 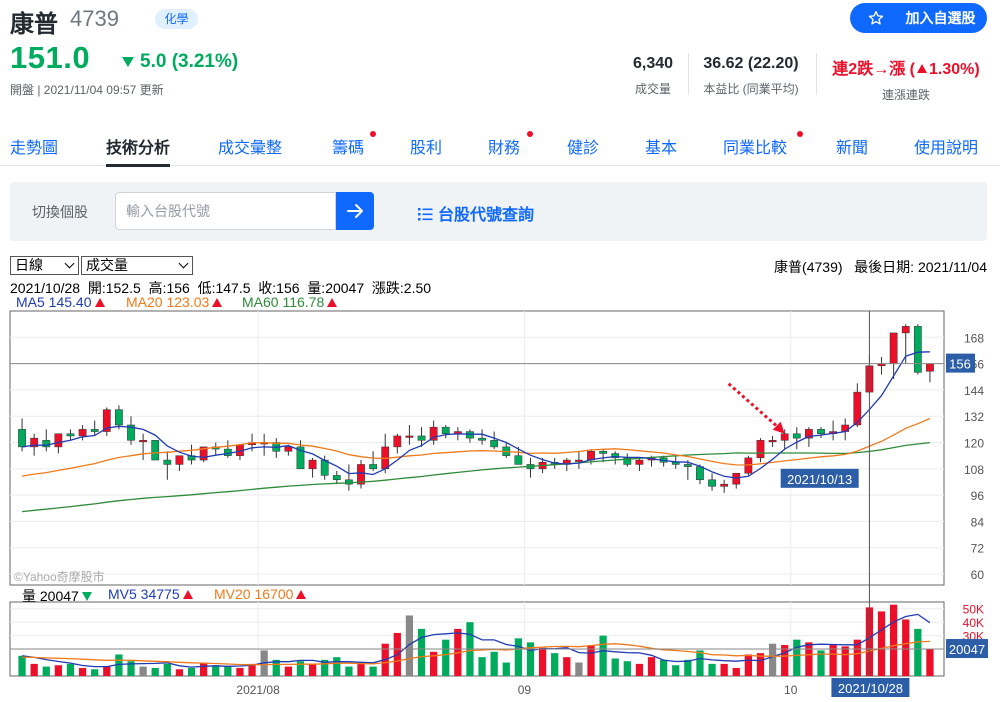 I want to click on chart-meta: 康普(4739) 最後日期: 2021/11/04, so click(x=880, y=267).